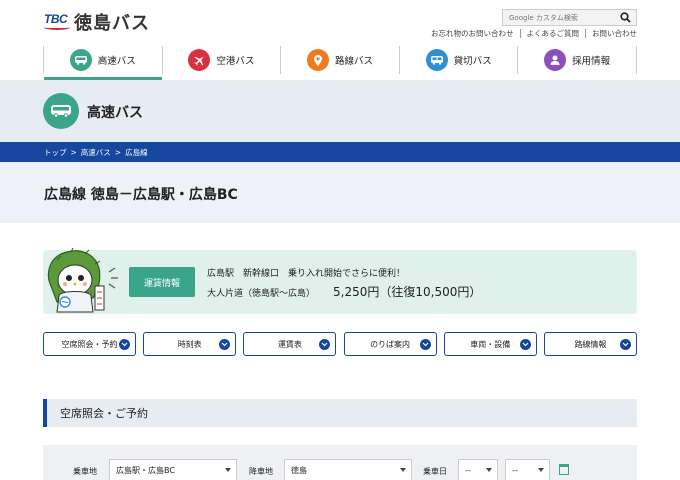 The height and width of the screenshot is (480, 680). What do you see at coordinates (340, 111) in the screenshot?
I see `category-header: 高速バス` at bounding box center [340, 111].